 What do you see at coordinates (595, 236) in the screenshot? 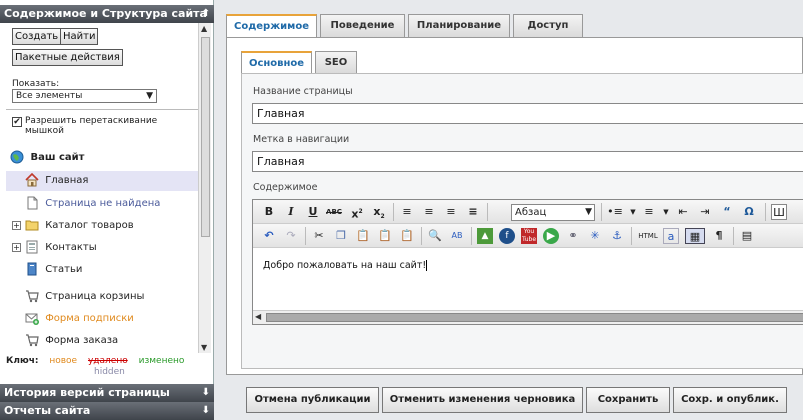
I see `unlink-icon: ✳` at bounding box center [595, 236].